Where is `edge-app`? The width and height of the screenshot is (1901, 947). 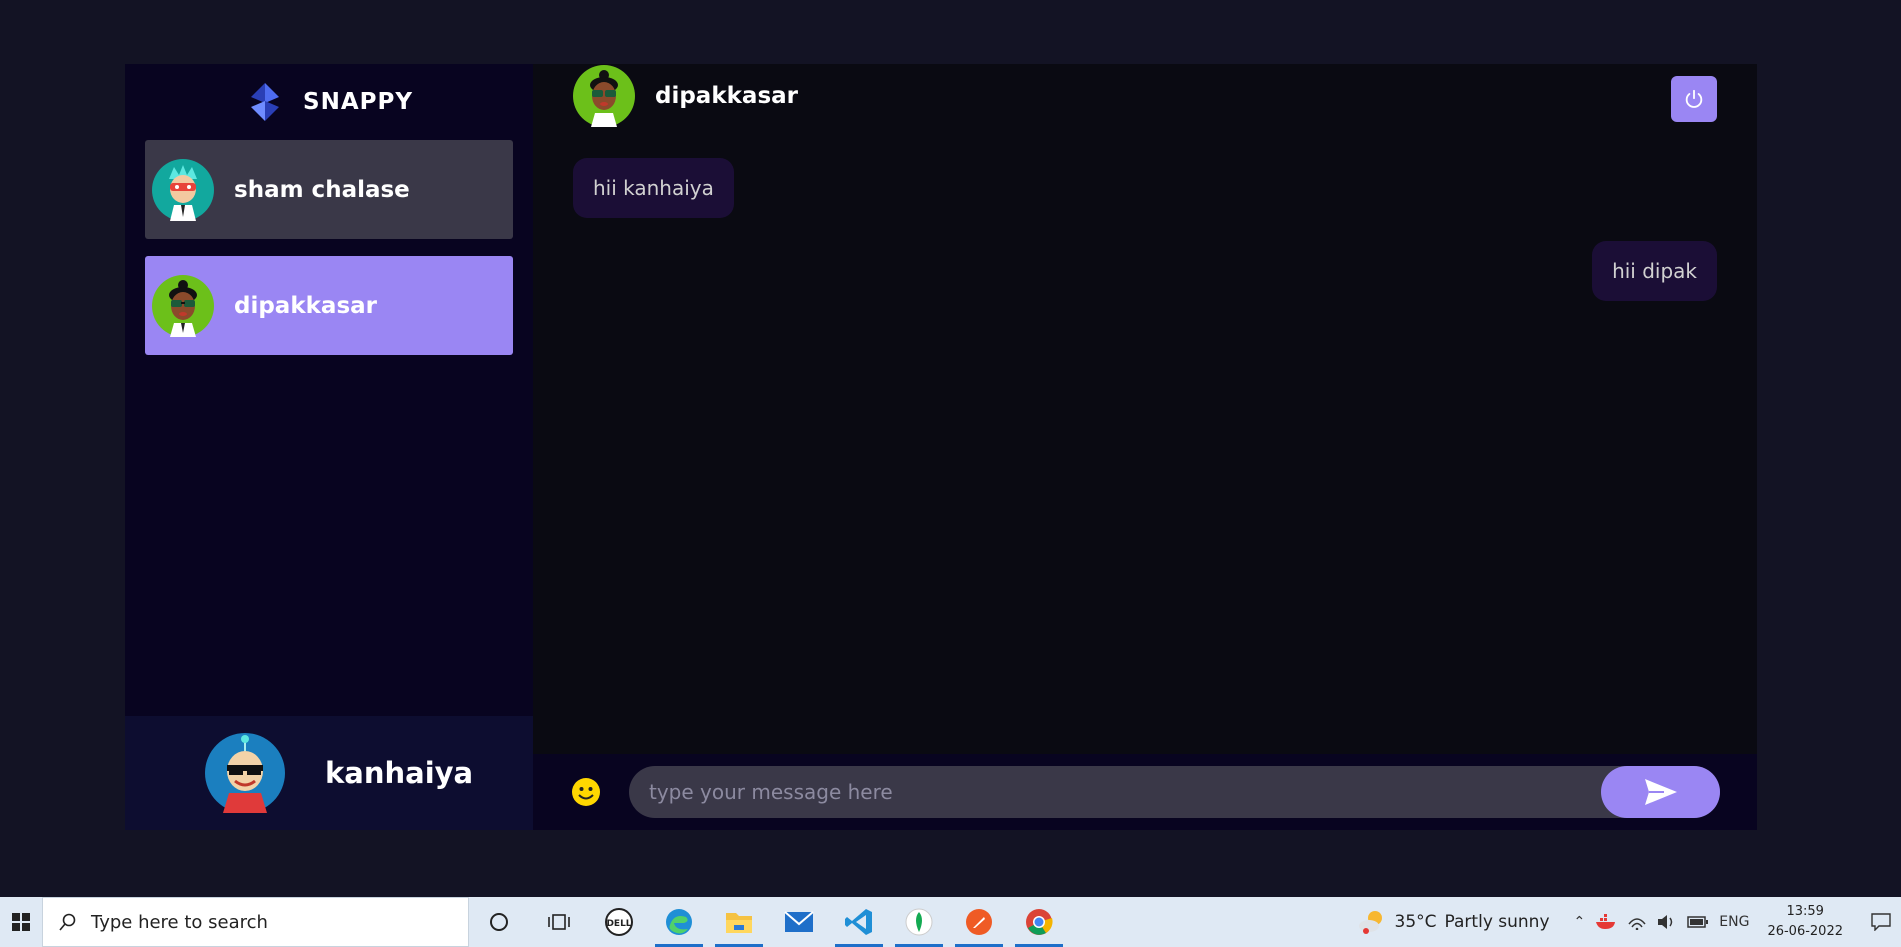 edge-app is located at coordinates (679, 922).